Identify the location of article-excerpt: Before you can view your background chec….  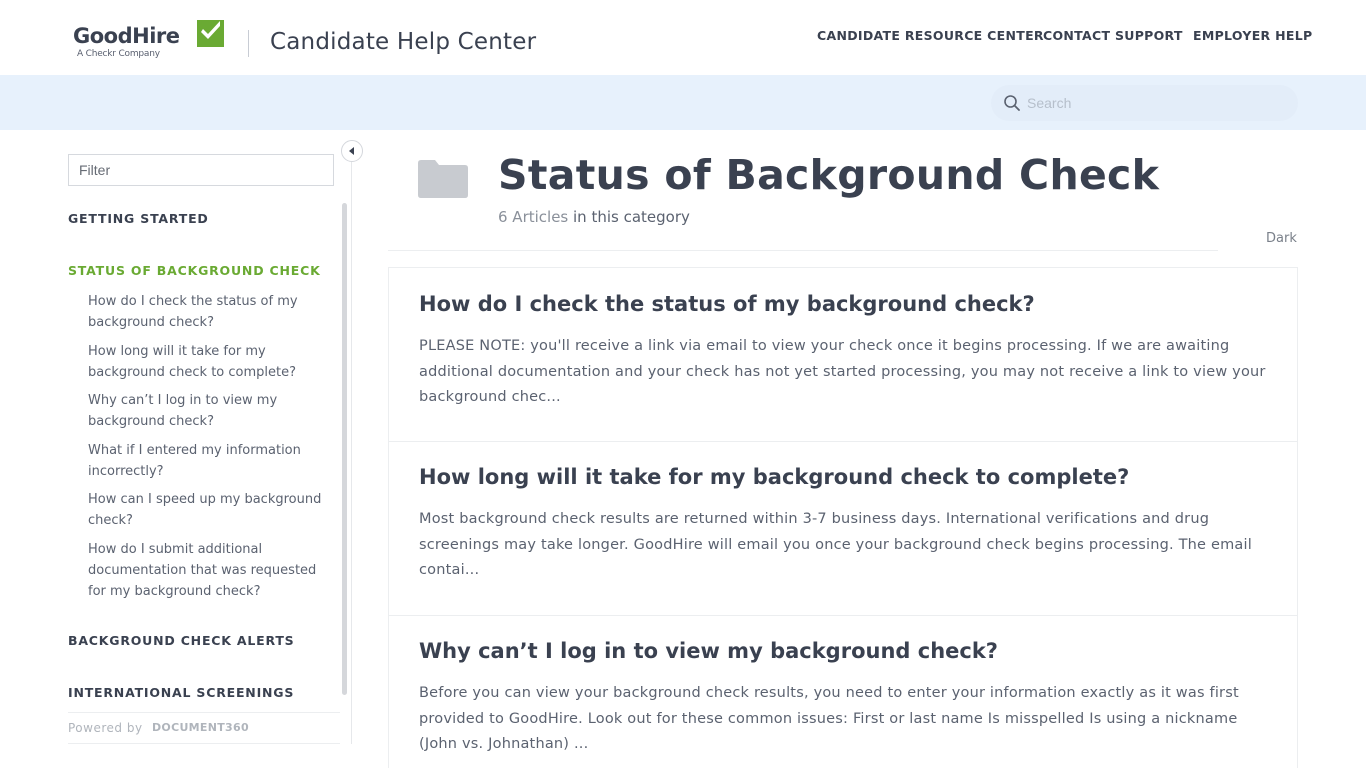
(829, 718).